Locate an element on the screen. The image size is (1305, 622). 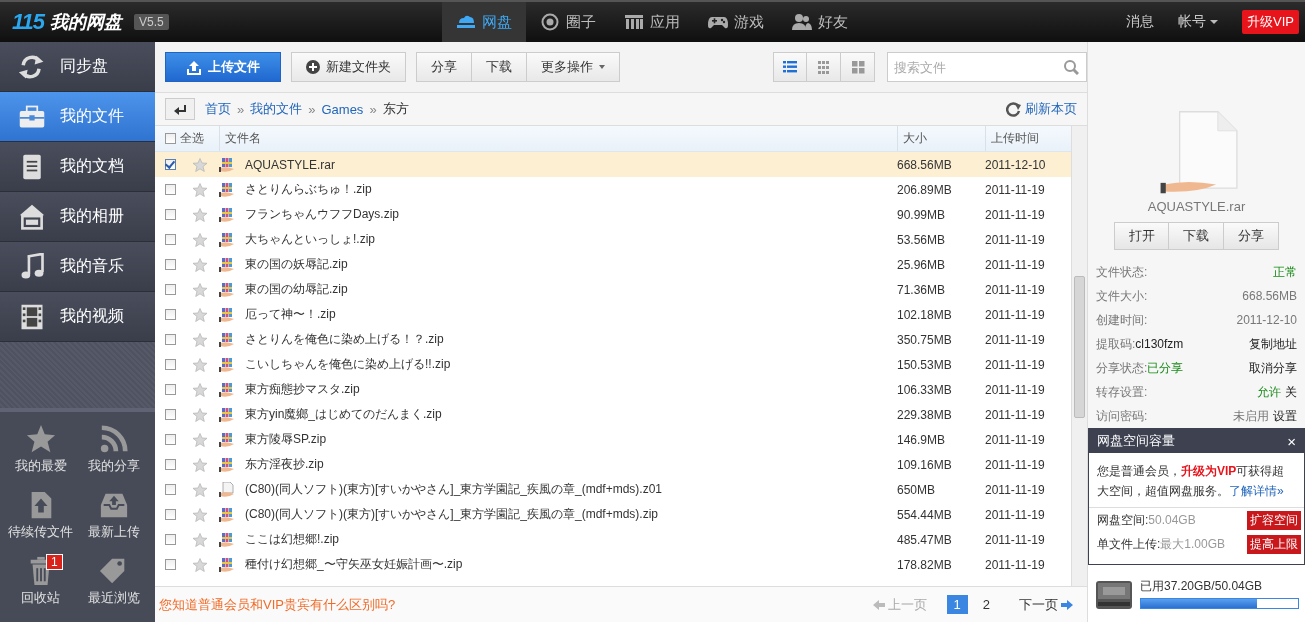
field-action-link: 取消分享 is located at coordinates (1273, 368).